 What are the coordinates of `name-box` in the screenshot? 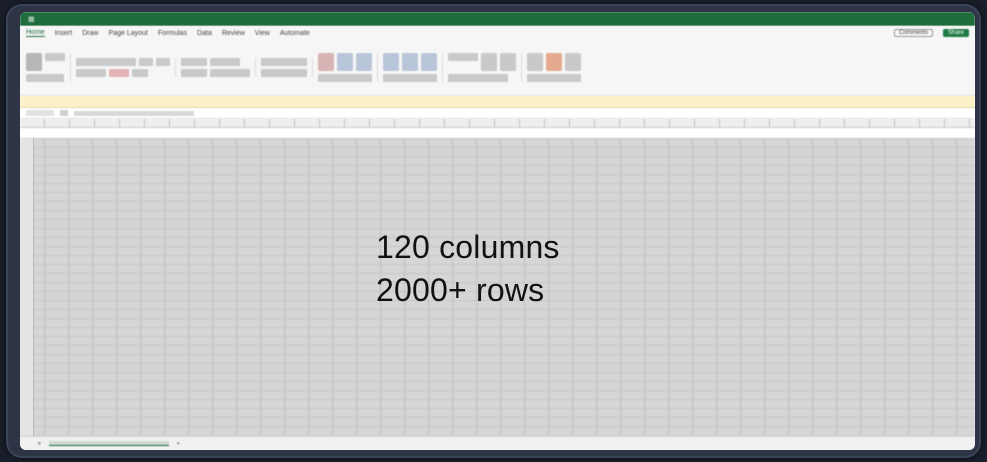 It's located at (40, 113).